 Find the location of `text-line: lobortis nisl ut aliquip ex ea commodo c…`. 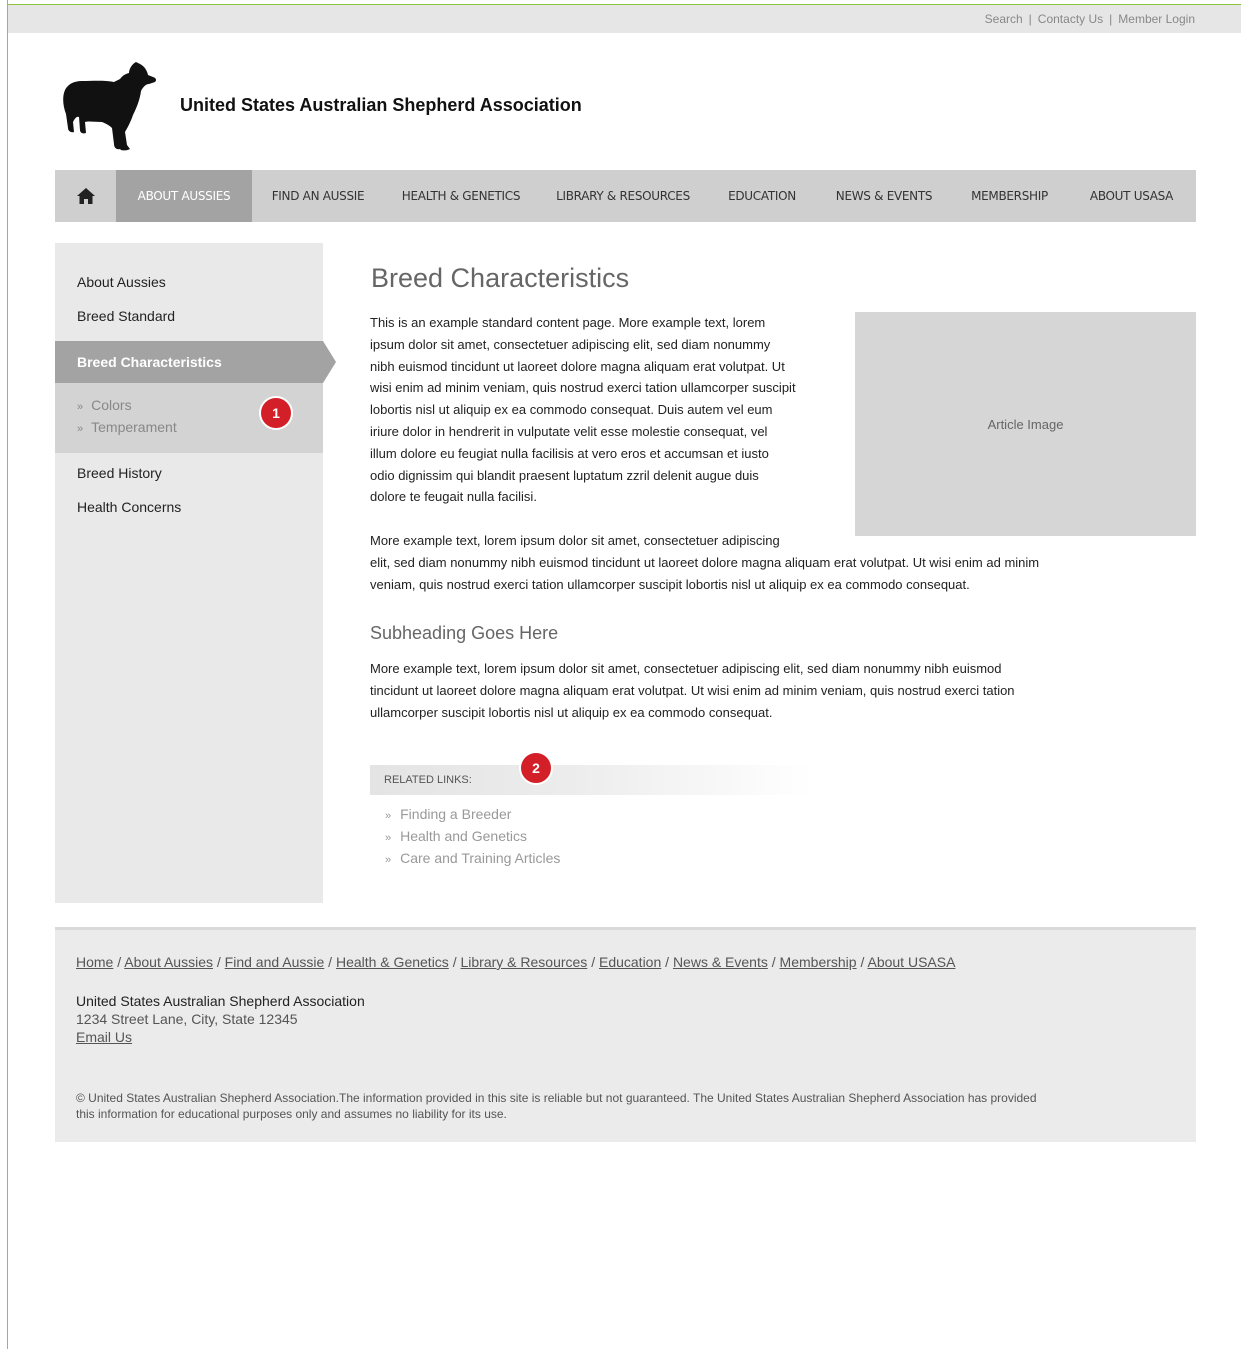

text-line: lobortis nisl ut aliquip ex ea commodo c… is located at coordinates (571, 410).